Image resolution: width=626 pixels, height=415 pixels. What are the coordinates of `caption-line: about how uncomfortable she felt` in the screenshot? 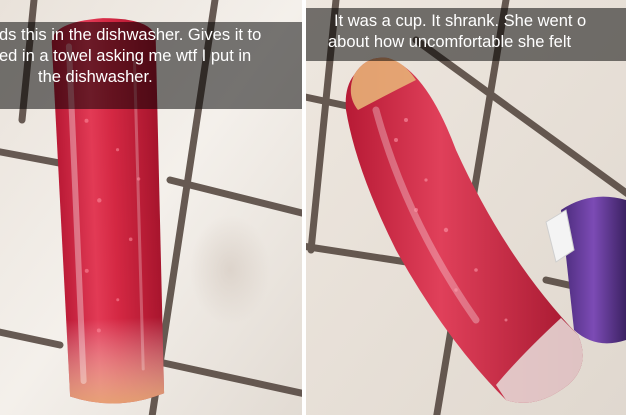 It's located at (450, 42).